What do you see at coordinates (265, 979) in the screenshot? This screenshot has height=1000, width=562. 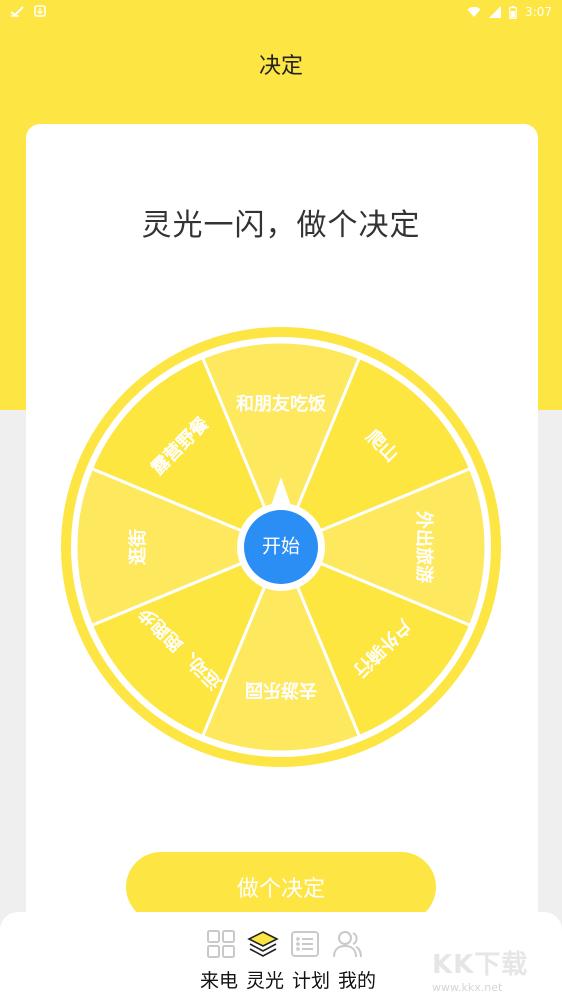 I see `nav-label-inspiration: 灵光` at bounding box center [265, 979].